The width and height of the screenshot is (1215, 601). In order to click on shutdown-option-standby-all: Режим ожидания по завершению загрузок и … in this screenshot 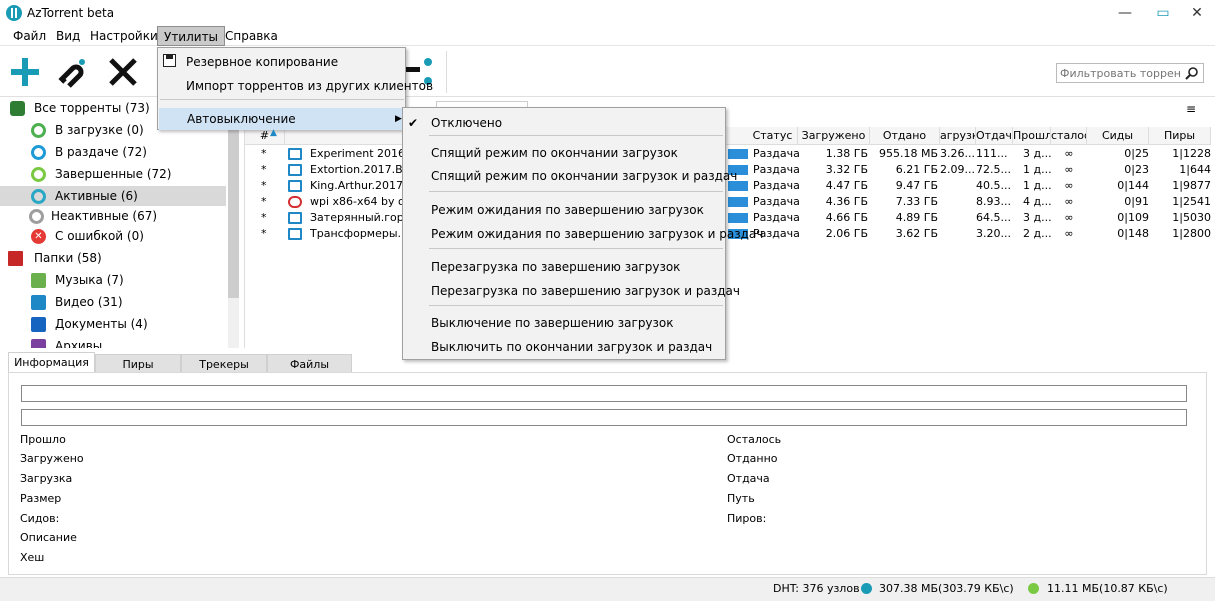, I will do `click(597, 234)`.